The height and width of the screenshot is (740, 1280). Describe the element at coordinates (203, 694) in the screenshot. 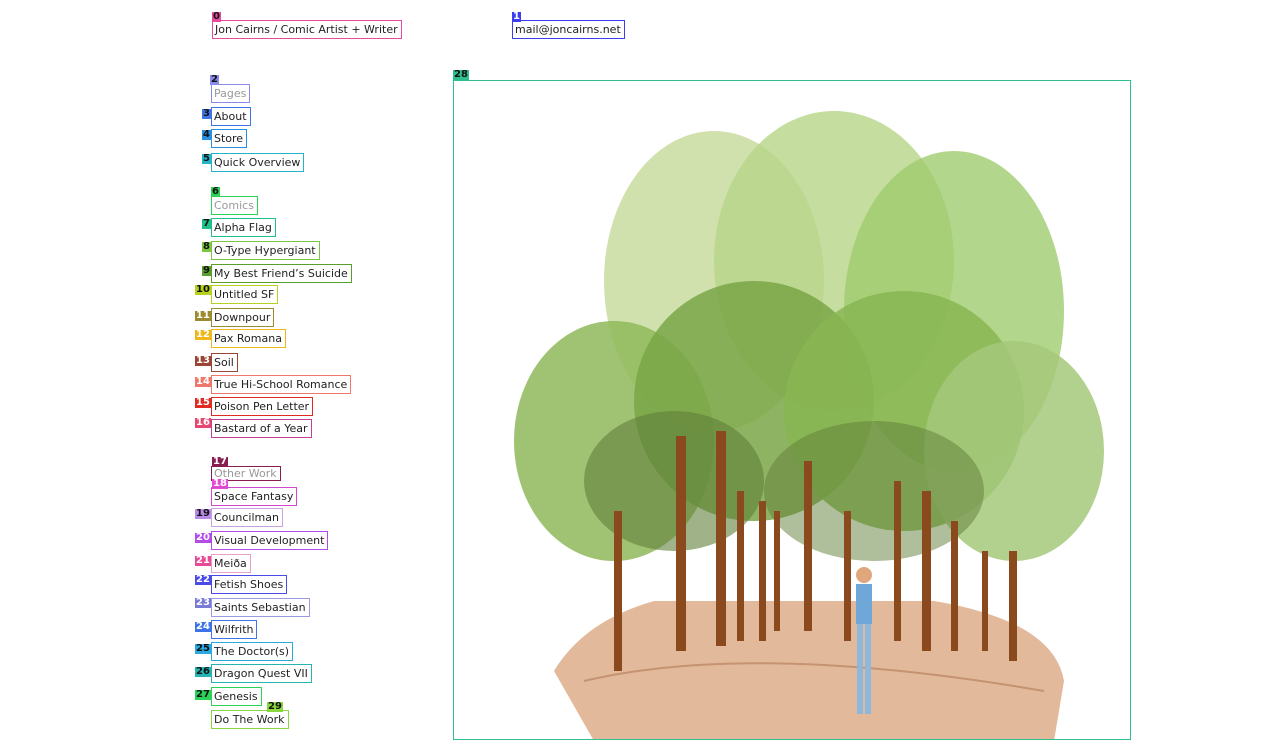

I see `som-mark: 27` at that location.